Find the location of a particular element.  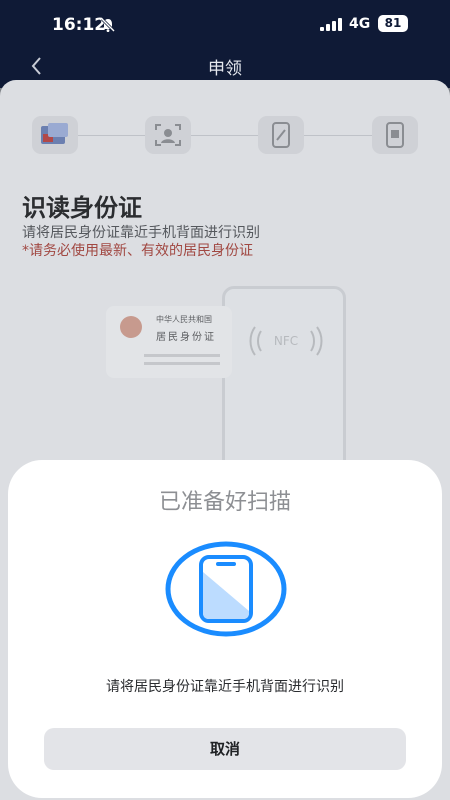

id-card-icon is located at coordinates (54, 133).